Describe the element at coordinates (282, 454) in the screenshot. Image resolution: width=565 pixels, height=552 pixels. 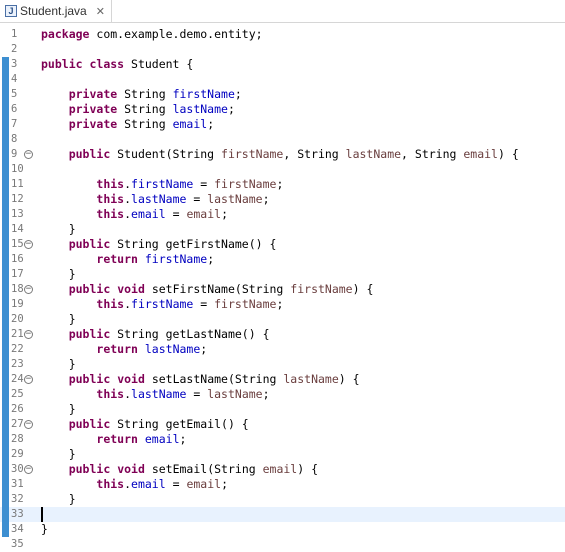
I see `code-line: 29 }` at that location.